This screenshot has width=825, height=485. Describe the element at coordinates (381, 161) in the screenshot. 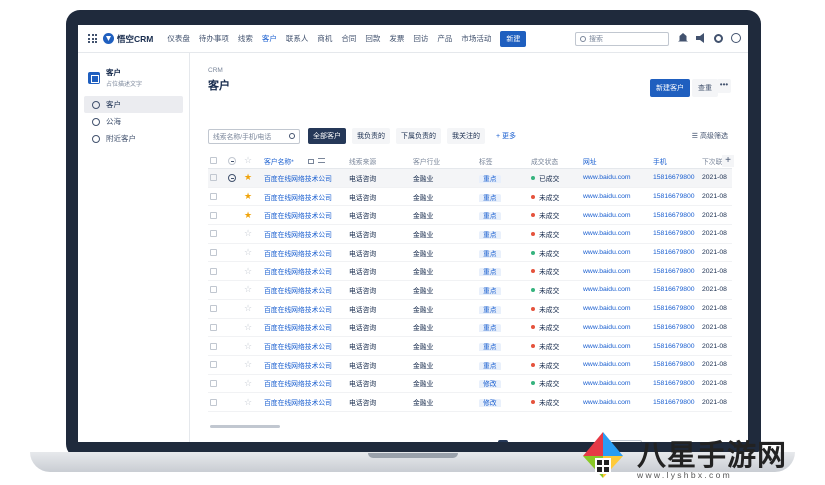

I see `column-header-source: 线索来源` at that location.